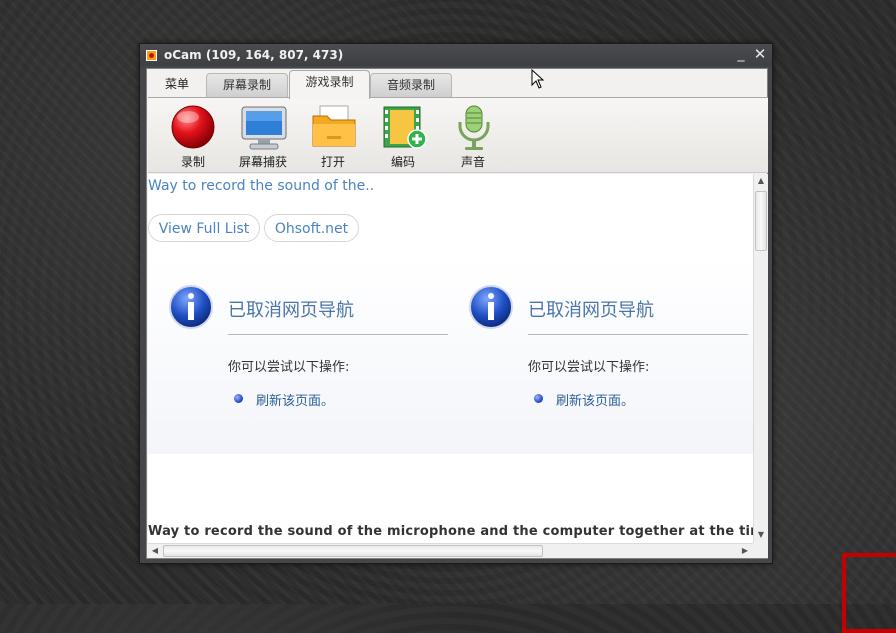  I want to click on open-label: 打开, so click(332, 162).